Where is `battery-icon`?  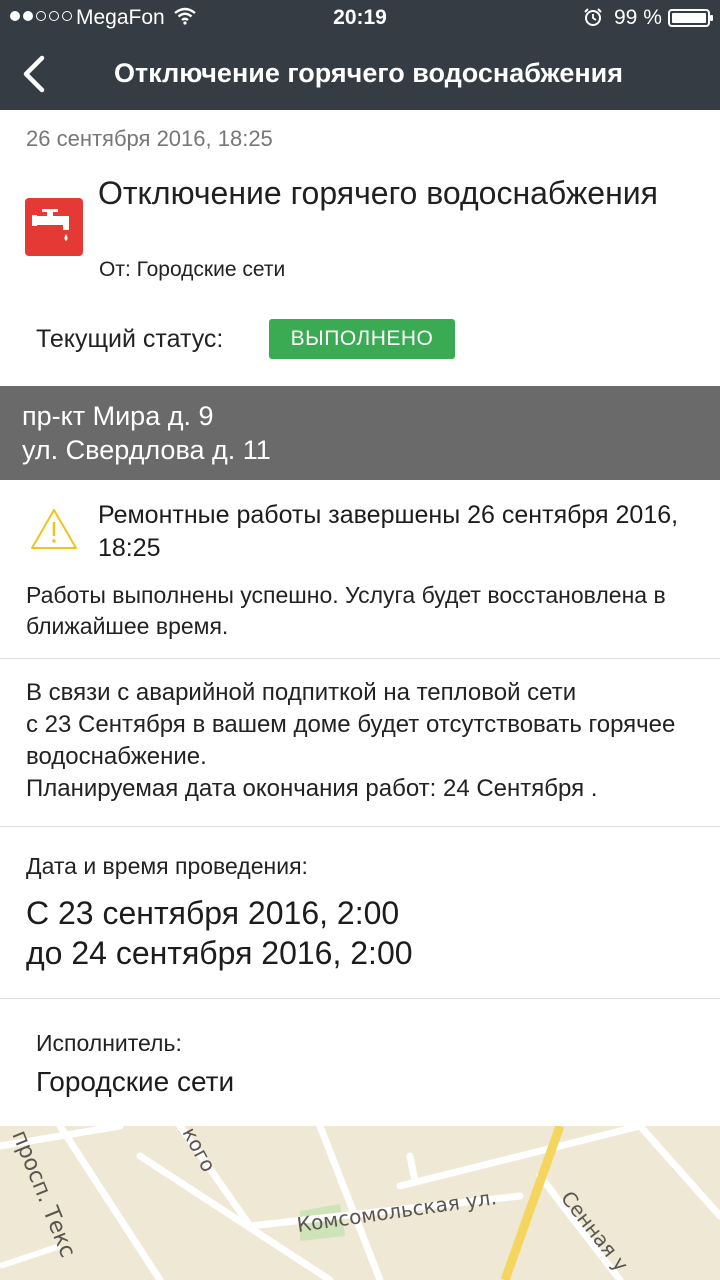
battery-icon is located at coordinates (690, 18).